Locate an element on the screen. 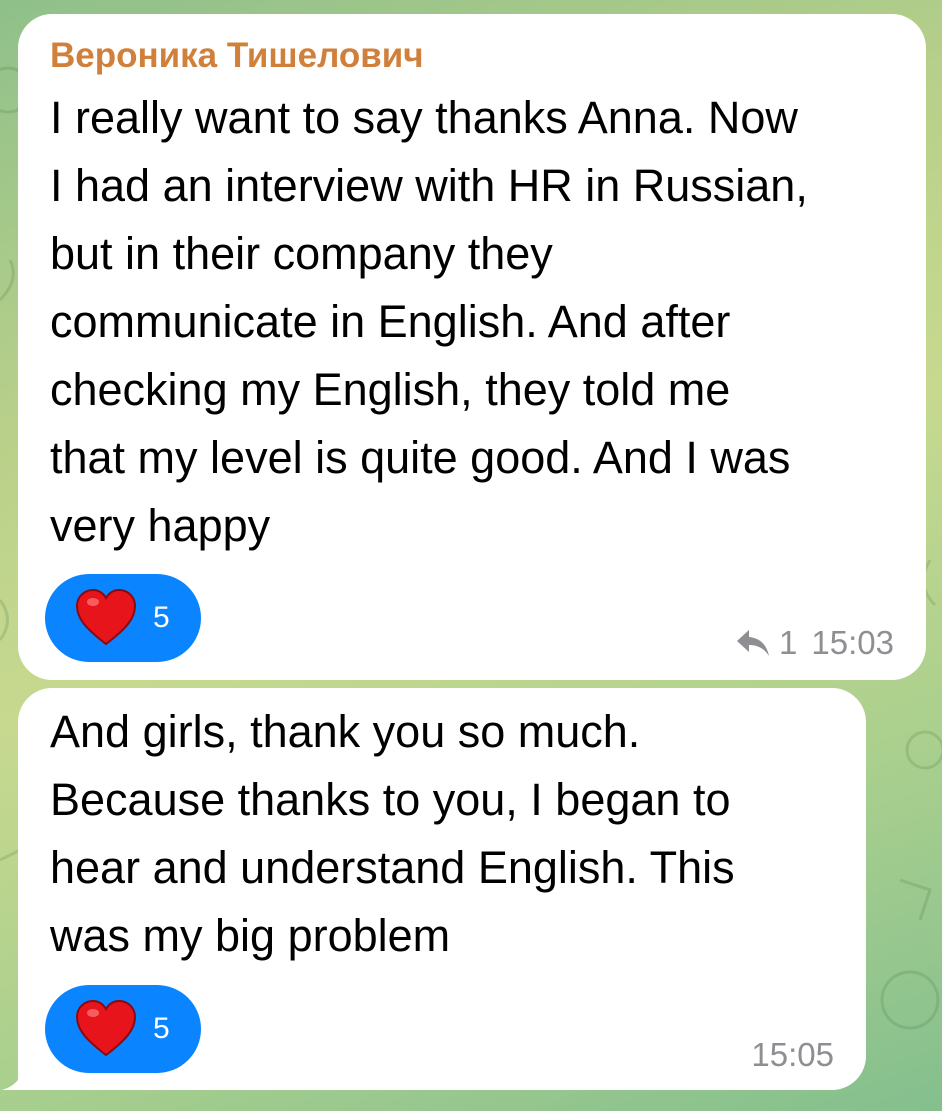 The image size is (942, 1111). reply-count: 1 is located at coordinates (788, 643).